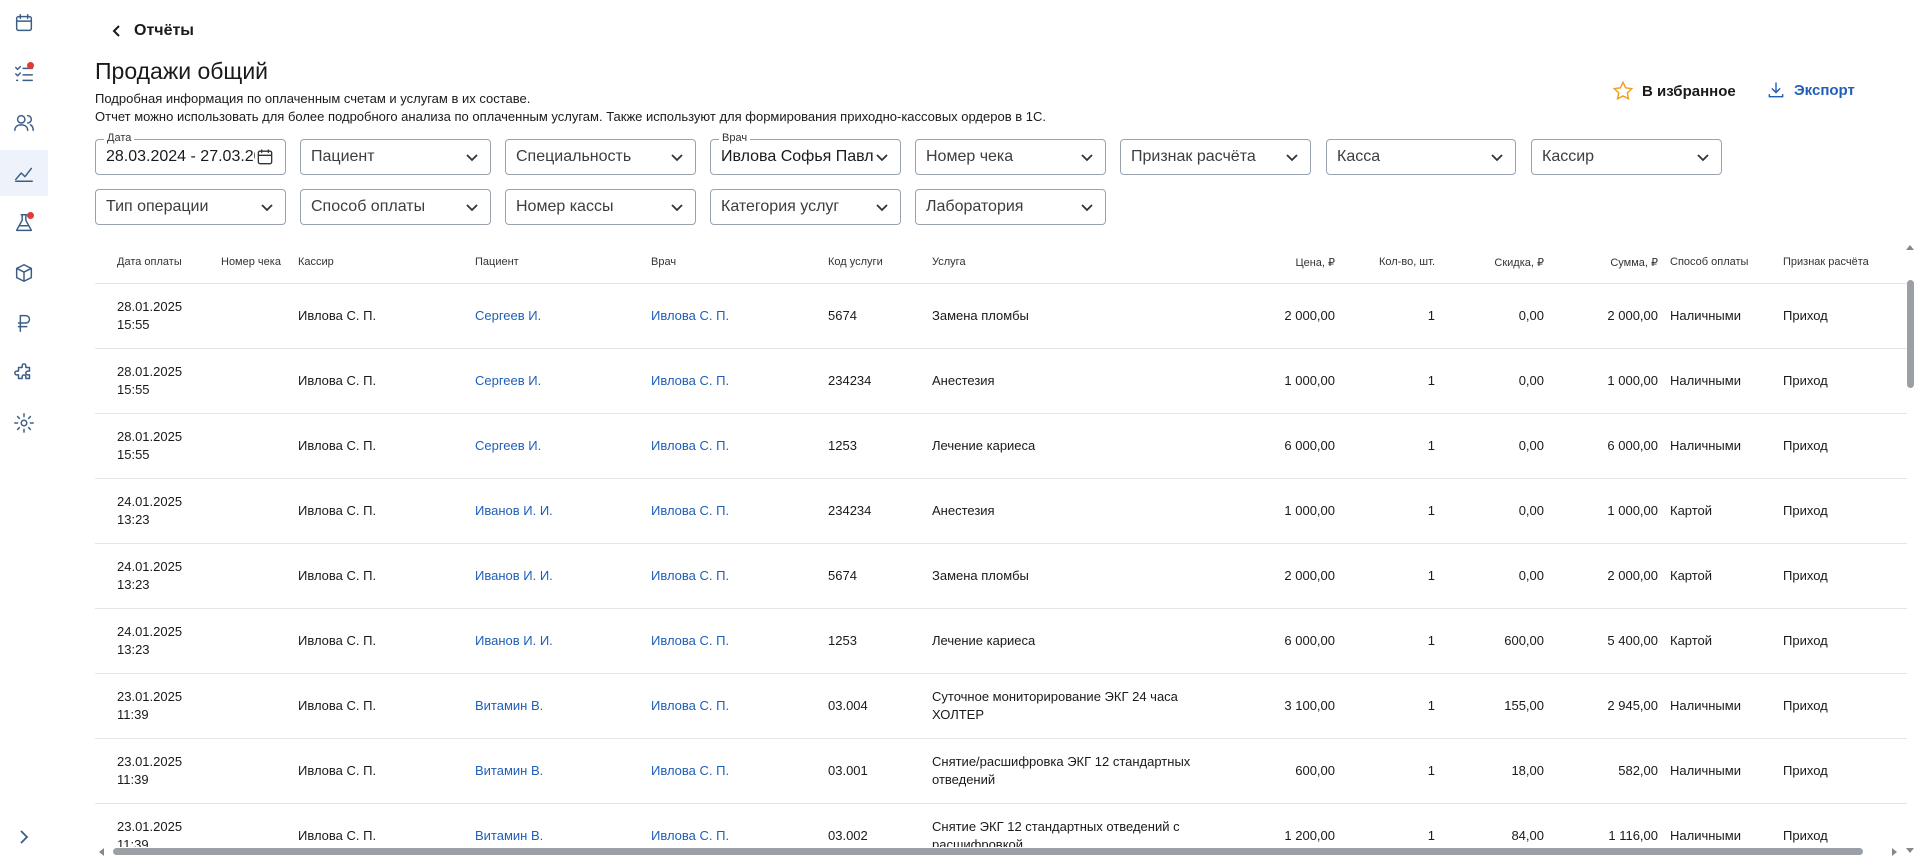 The height and width of the screenshot is (861, 1917). I want to click on method-cell: Картой, so click(1691, 640).